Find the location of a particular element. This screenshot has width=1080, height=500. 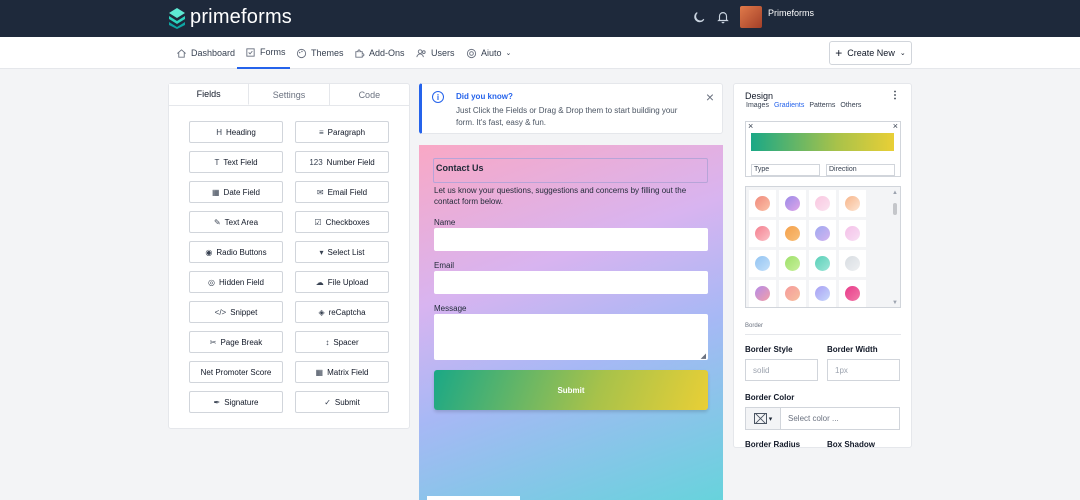

box-shadow-label: Box Shadow is located at coordinates (851, 444).